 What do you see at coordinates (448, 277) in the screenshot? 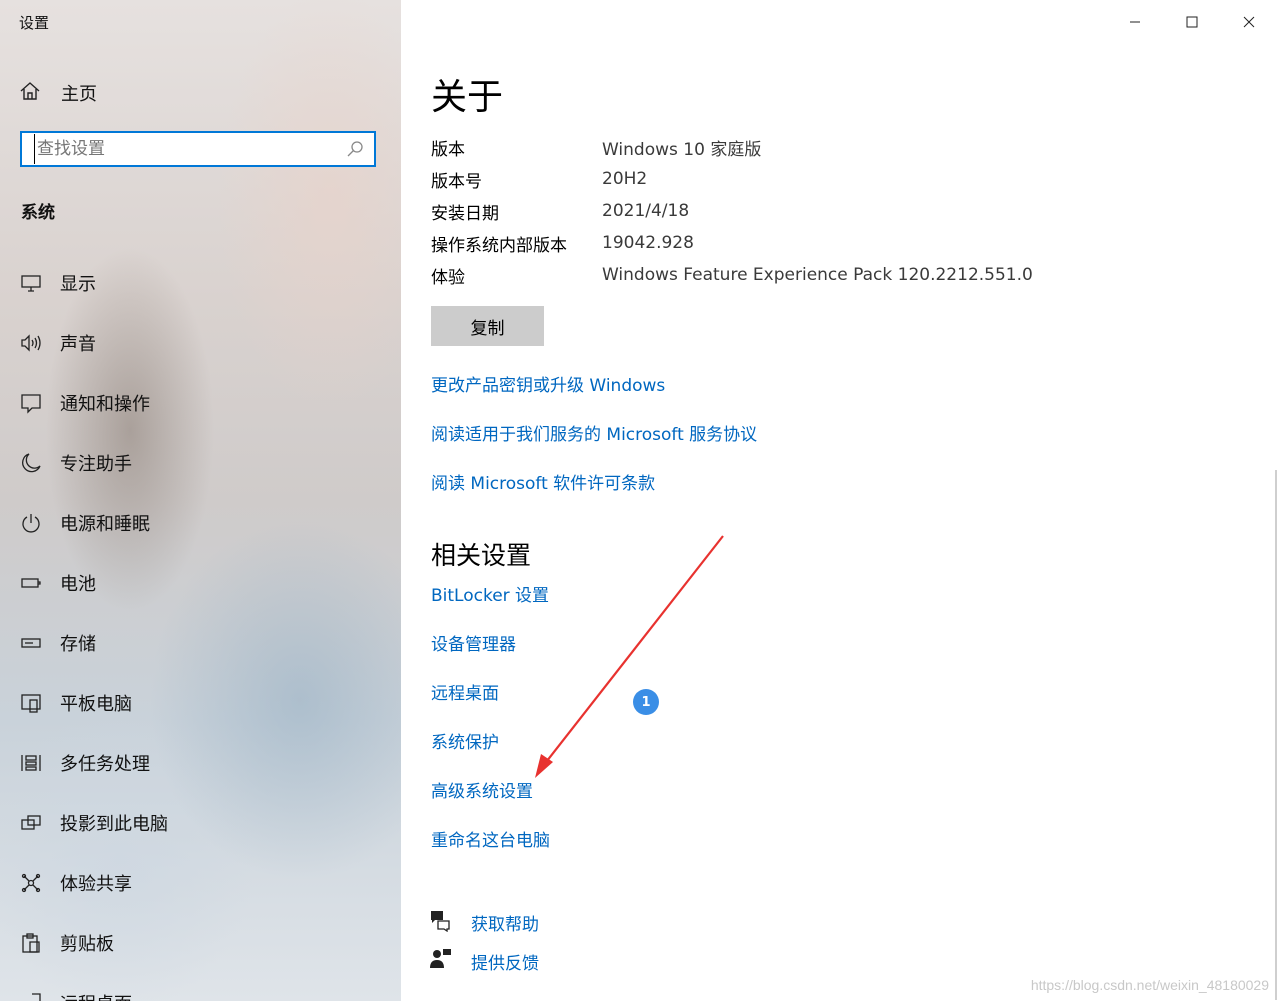
I see `spec-key: 体验` at bounding box center [448, 277].